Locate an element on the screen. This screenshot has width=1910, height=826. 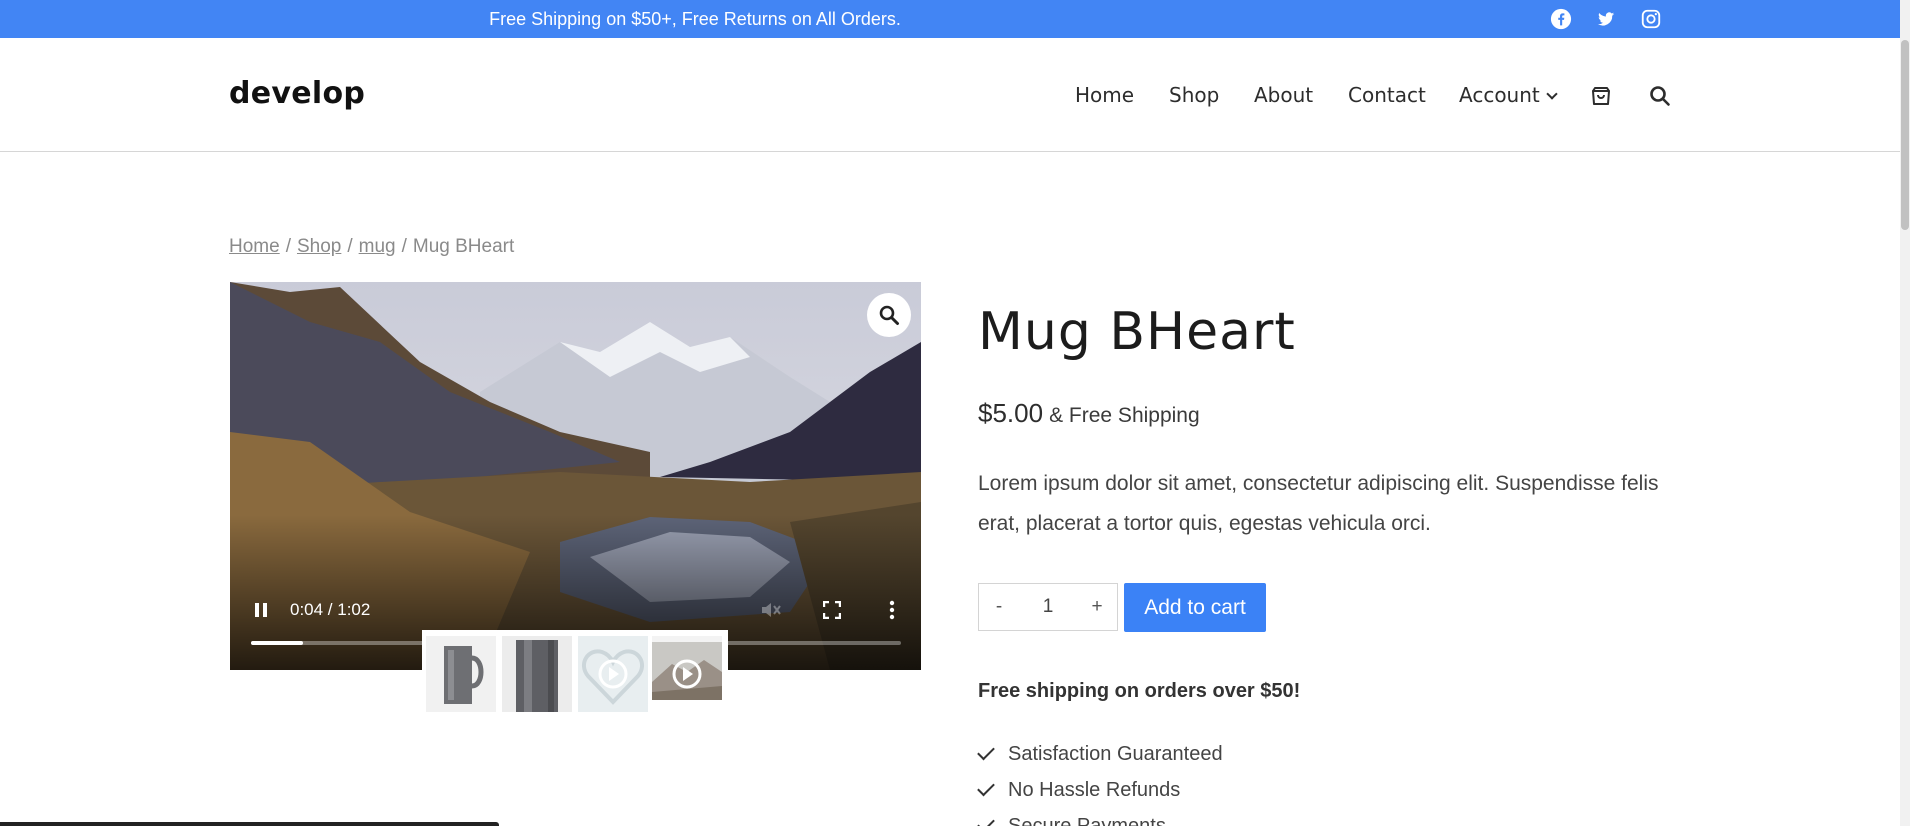
quantity-stepper: - 1 + is located at coordinates (1048, 607).